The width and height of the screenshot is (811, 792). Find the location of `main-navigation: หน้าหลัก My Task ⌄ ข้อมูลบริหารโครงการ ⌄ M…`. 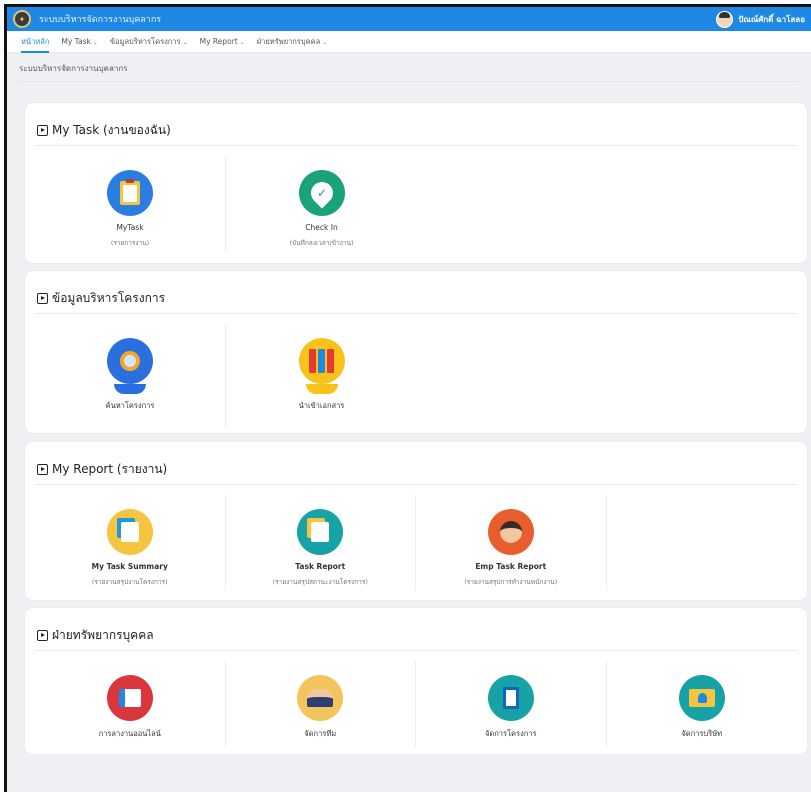

main-navigation: หน้าหลัก My Task ⌄ ข้อมูลบริหารโครงการ ⌄ M… is located at coordinates (409, 42).